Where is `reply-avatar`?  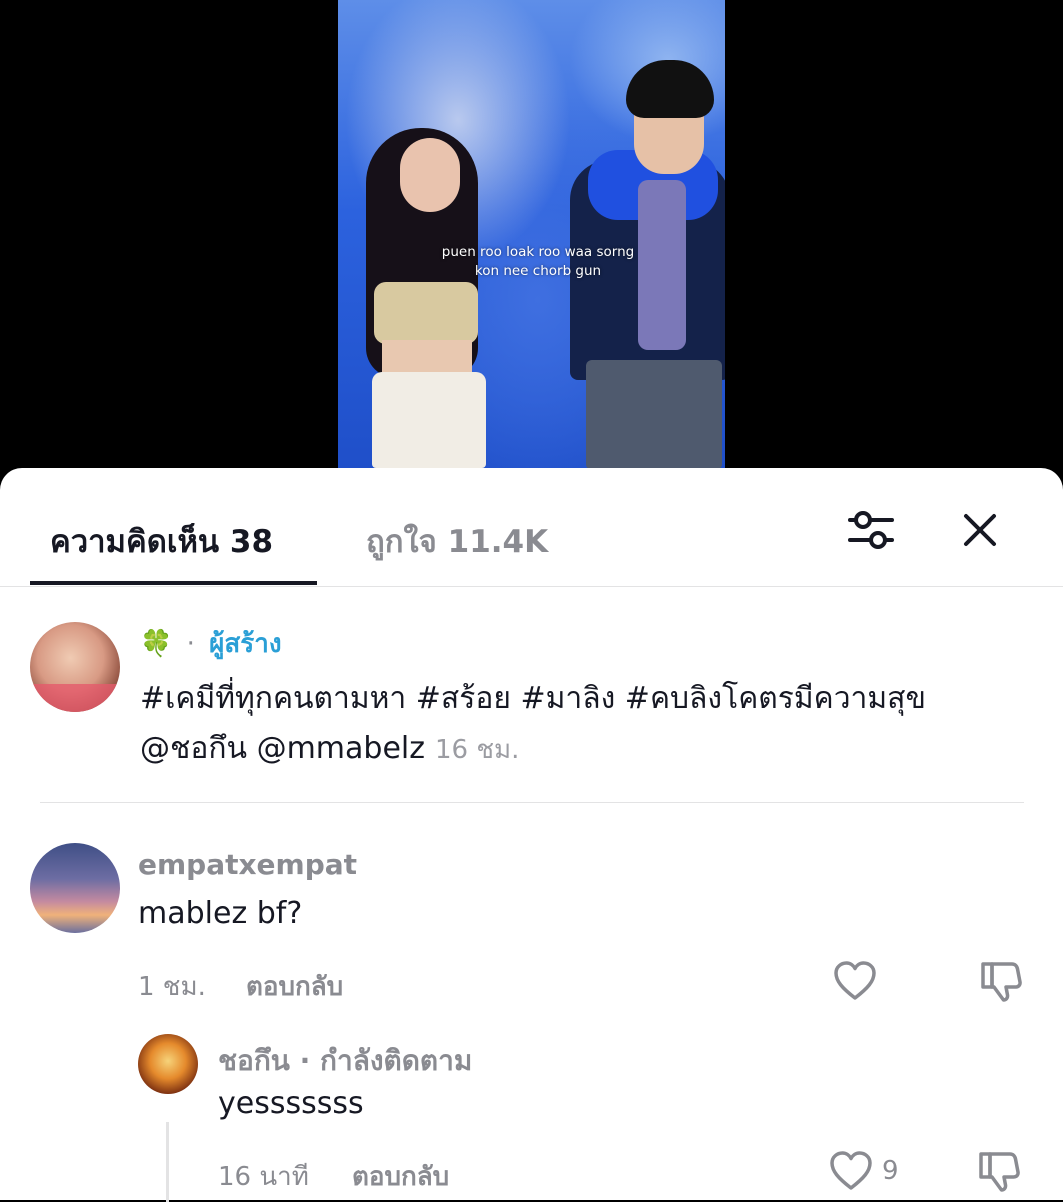 reply-avatar is located at coordinates (168, 1064).